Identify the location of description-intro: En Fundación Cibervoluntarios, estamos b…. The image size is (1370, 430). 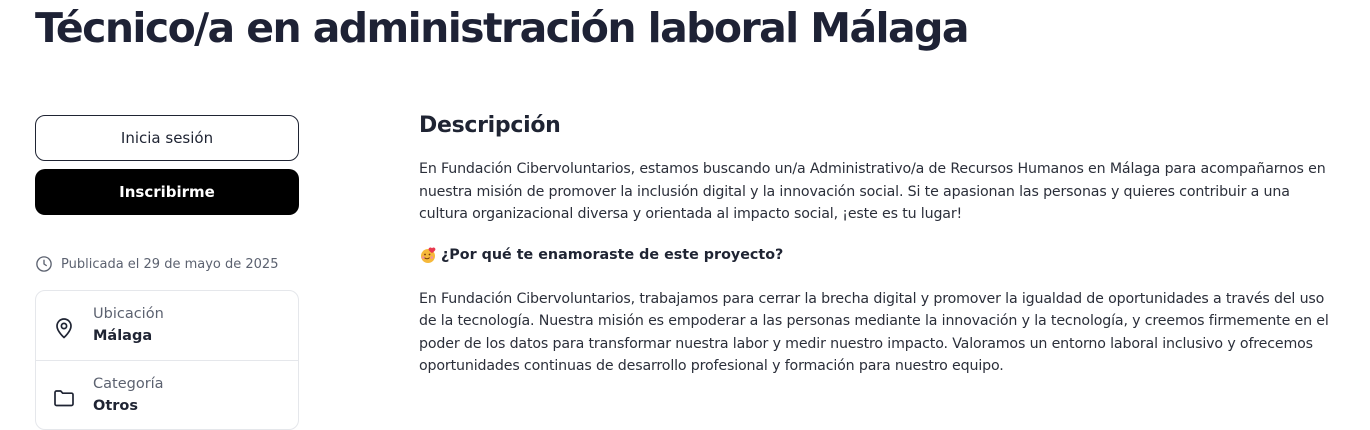
(872, 191).